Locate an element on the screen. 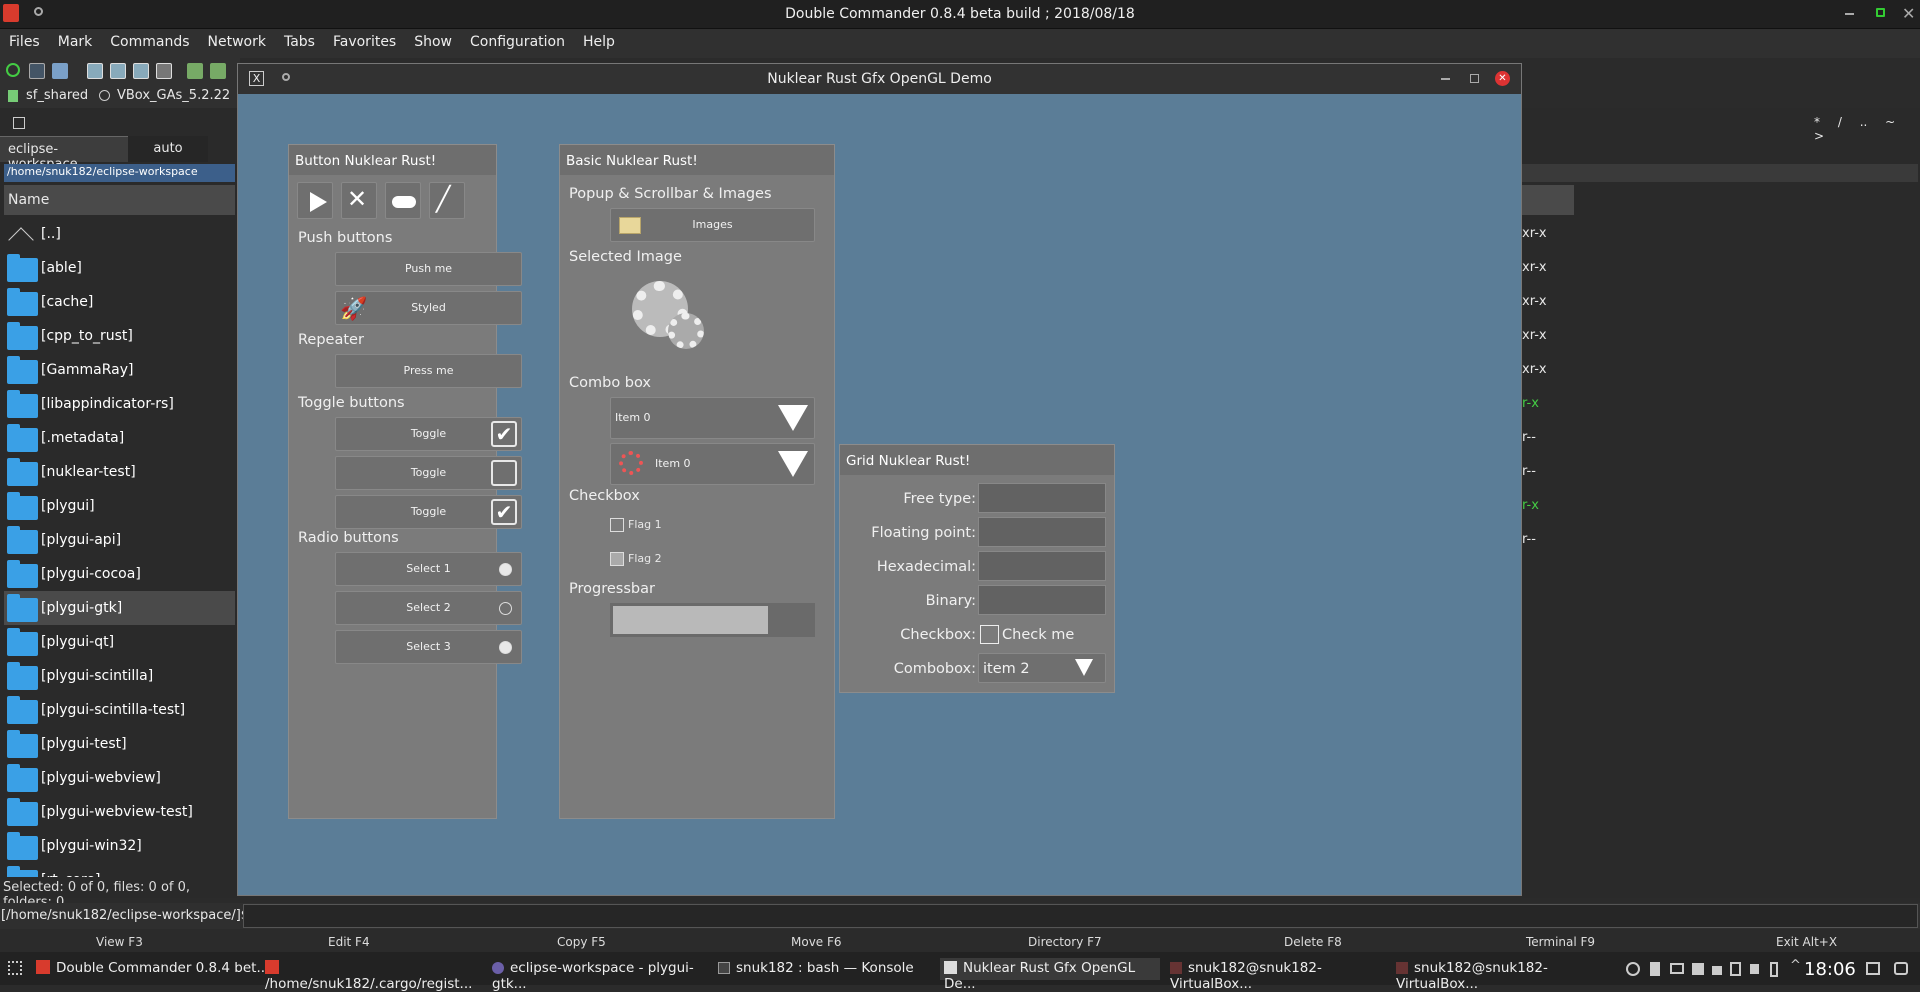 This screenshot has width=1920, height=992. thumbnails-view-icon is located at coordinates (141, 71).